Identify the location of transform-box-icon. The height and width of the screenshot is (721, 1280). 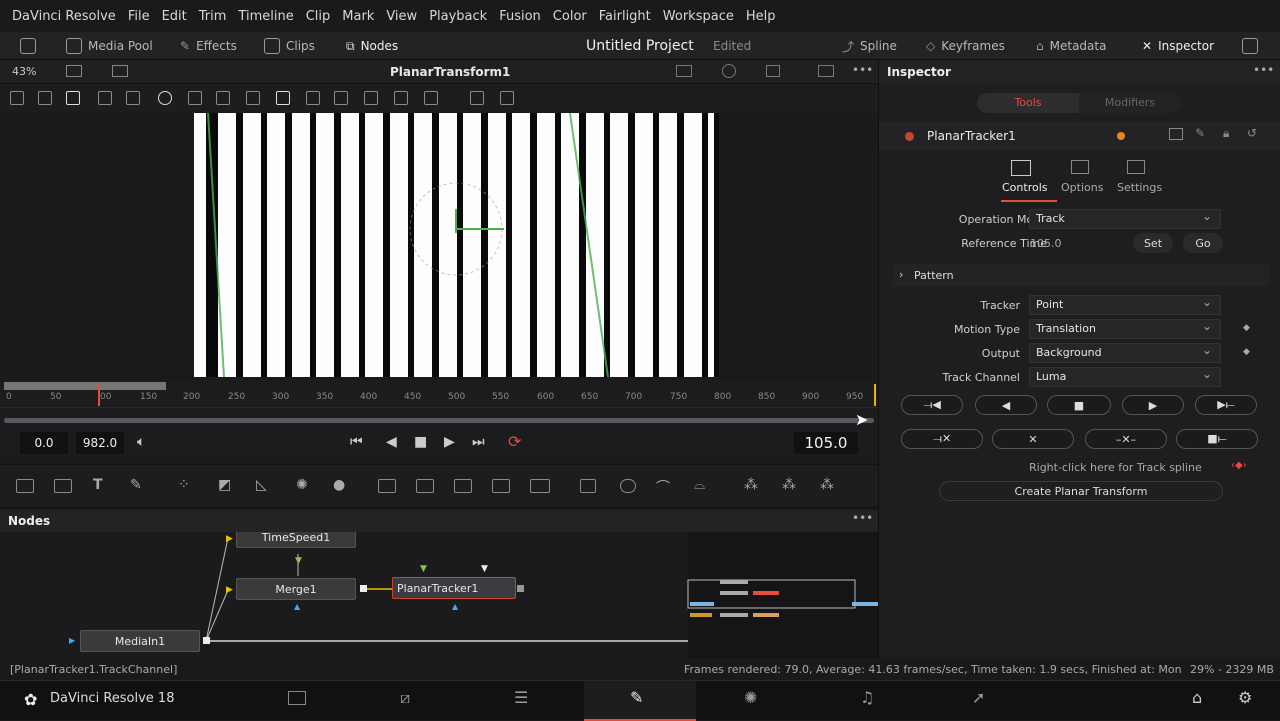
(253, 98).